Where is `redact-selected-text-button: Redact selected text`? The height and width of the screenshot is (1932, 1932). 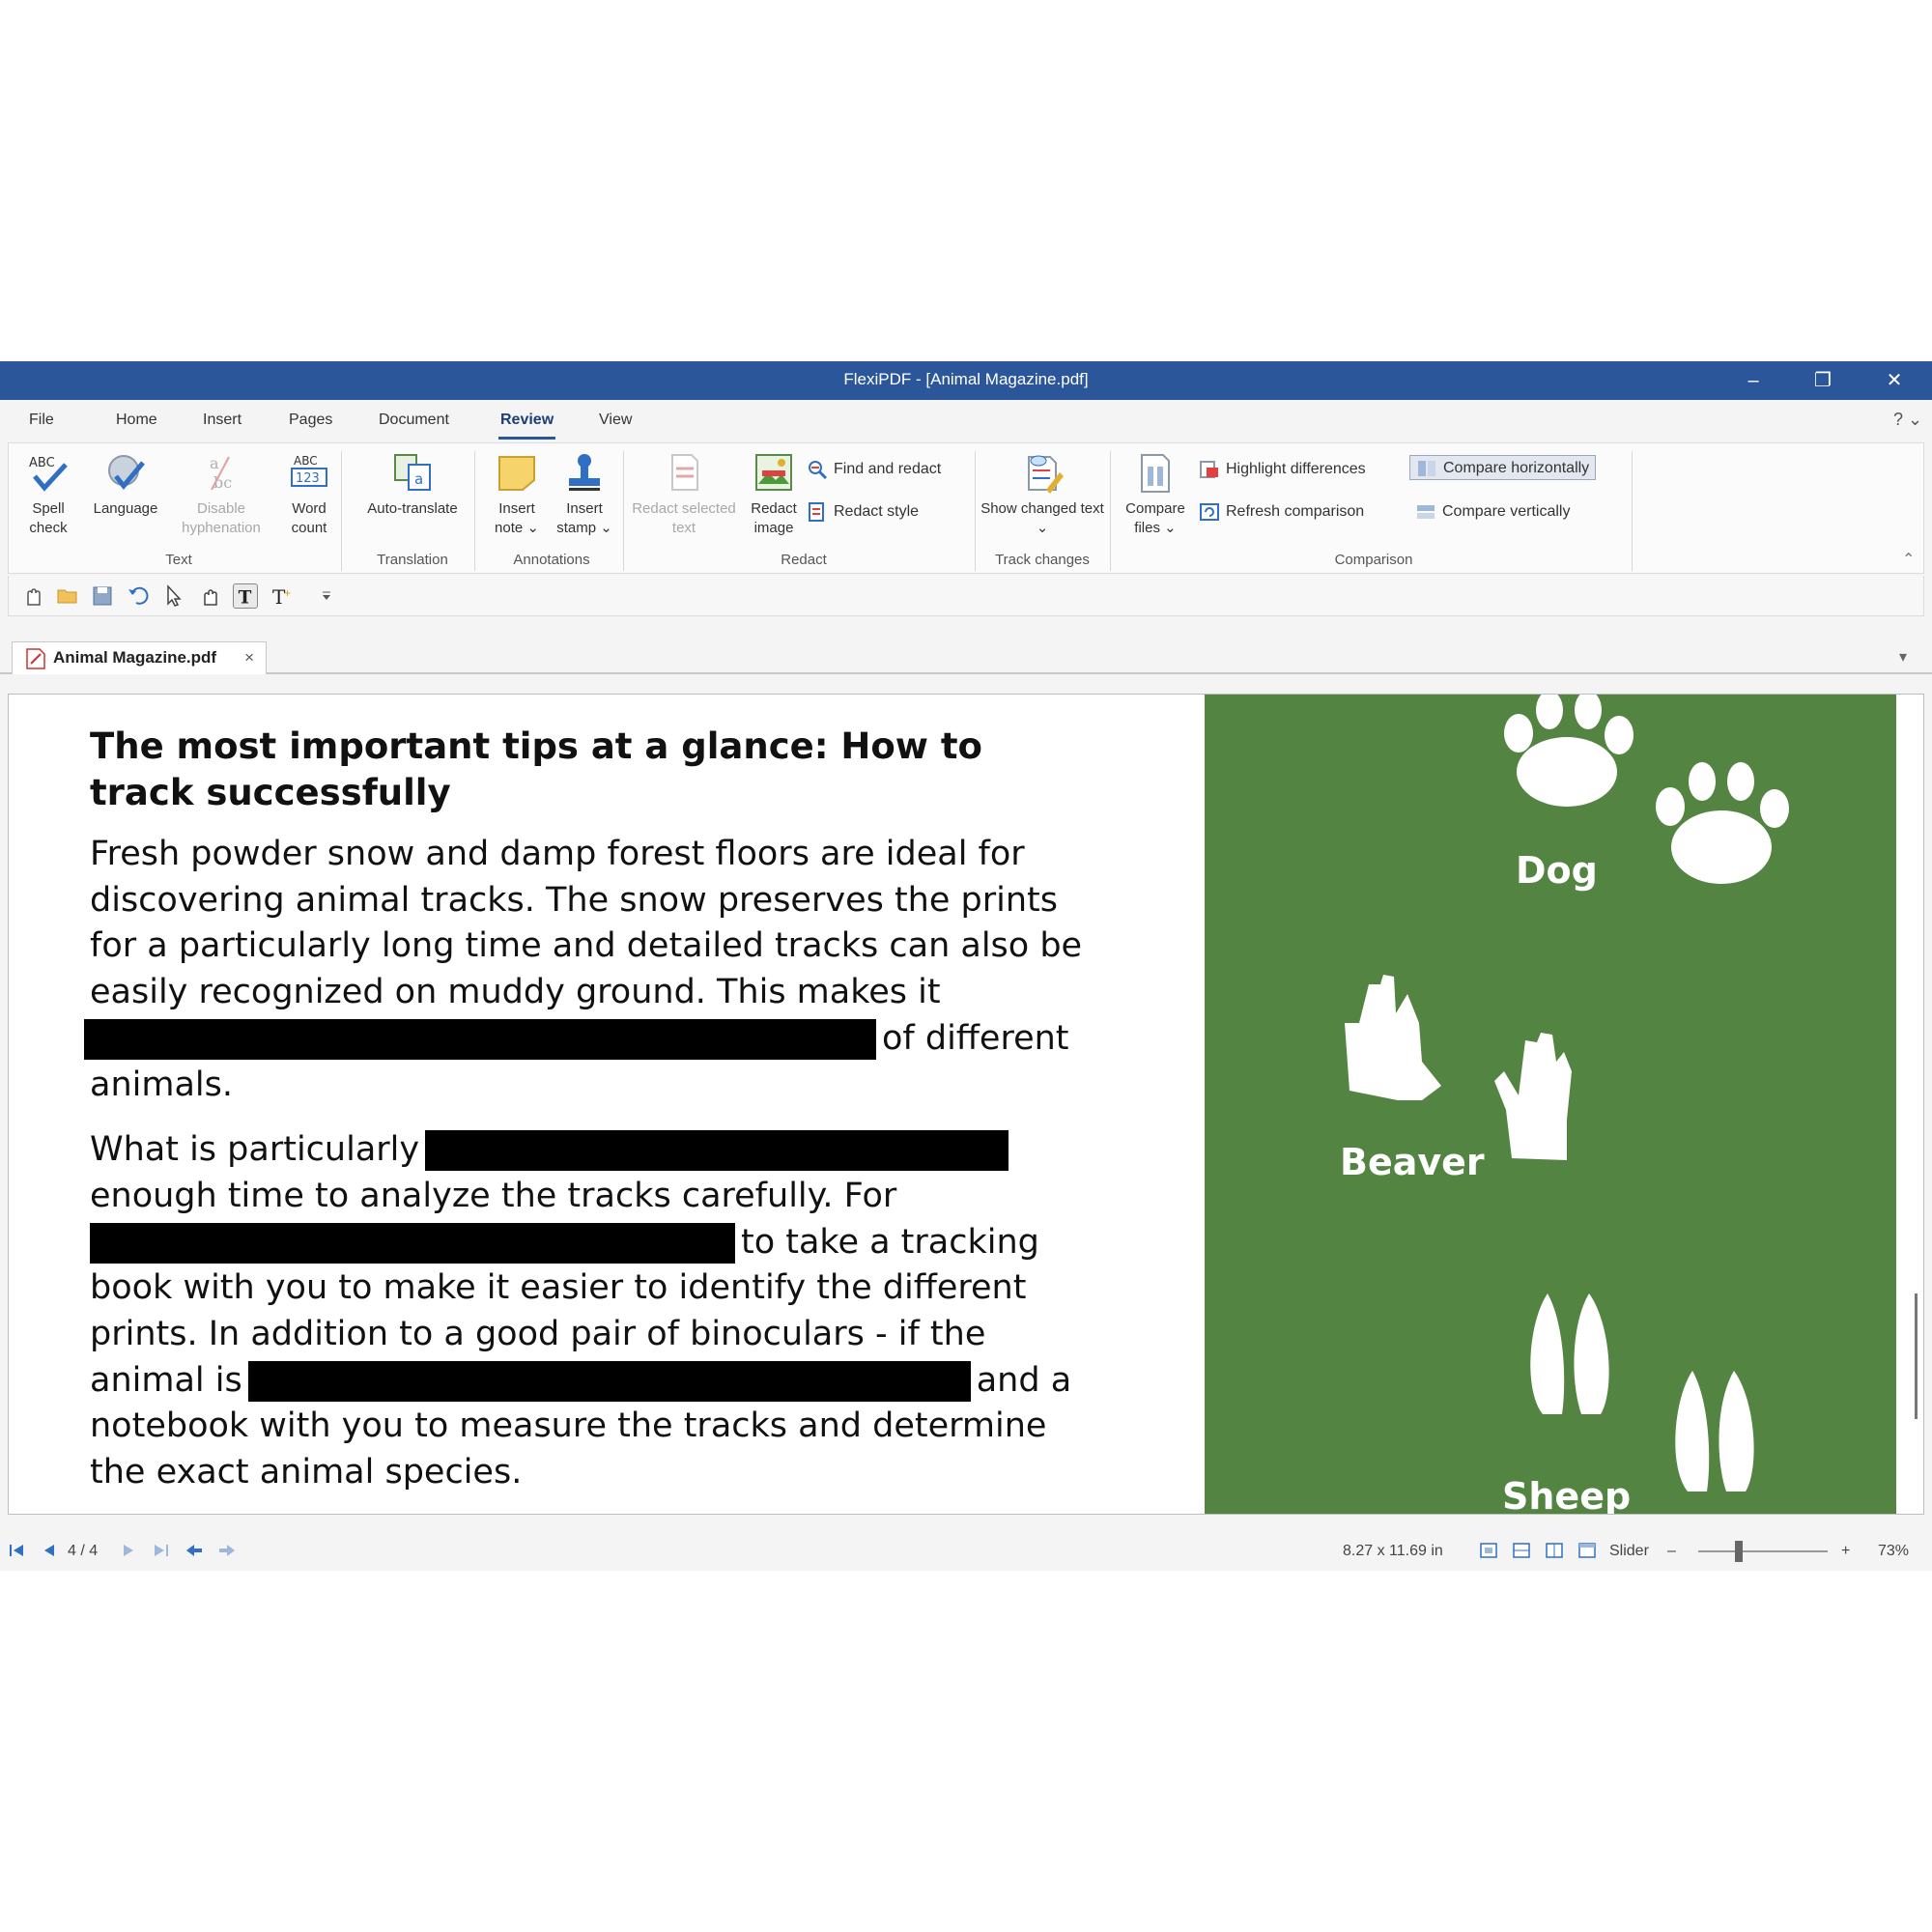
redact-selected-text-button: Redact selected text is located at coordinates (684, 494).